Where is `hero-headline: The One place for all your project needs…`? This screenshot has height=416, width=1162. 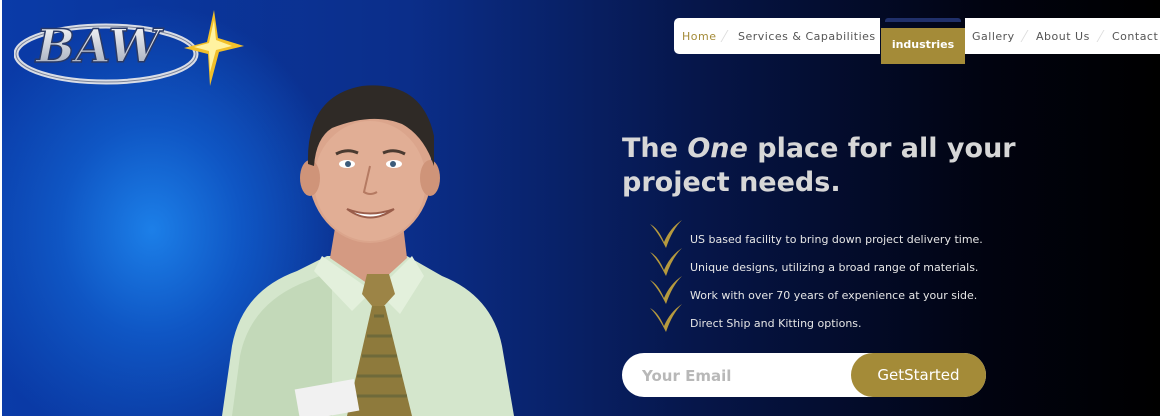 hero-headline: The One place for all your project needs… is located at coordinates (832, 166).